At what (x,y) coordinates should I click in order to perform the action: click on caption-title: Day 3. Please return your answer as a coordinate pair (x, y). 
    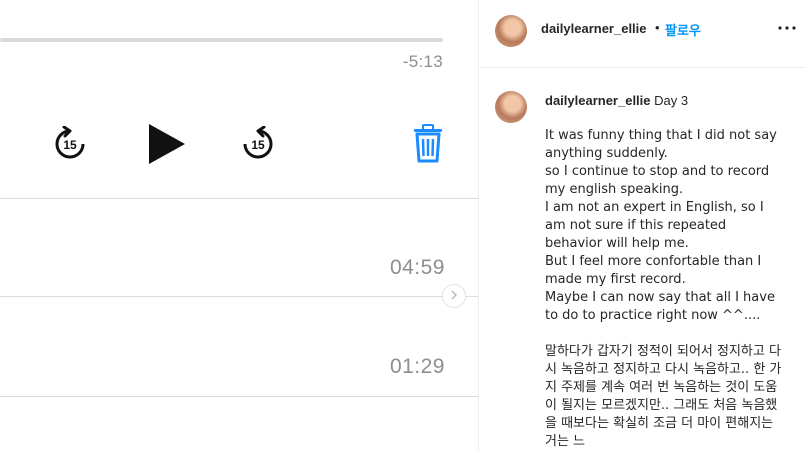
    Looking at the image, I should click on (671, 100).